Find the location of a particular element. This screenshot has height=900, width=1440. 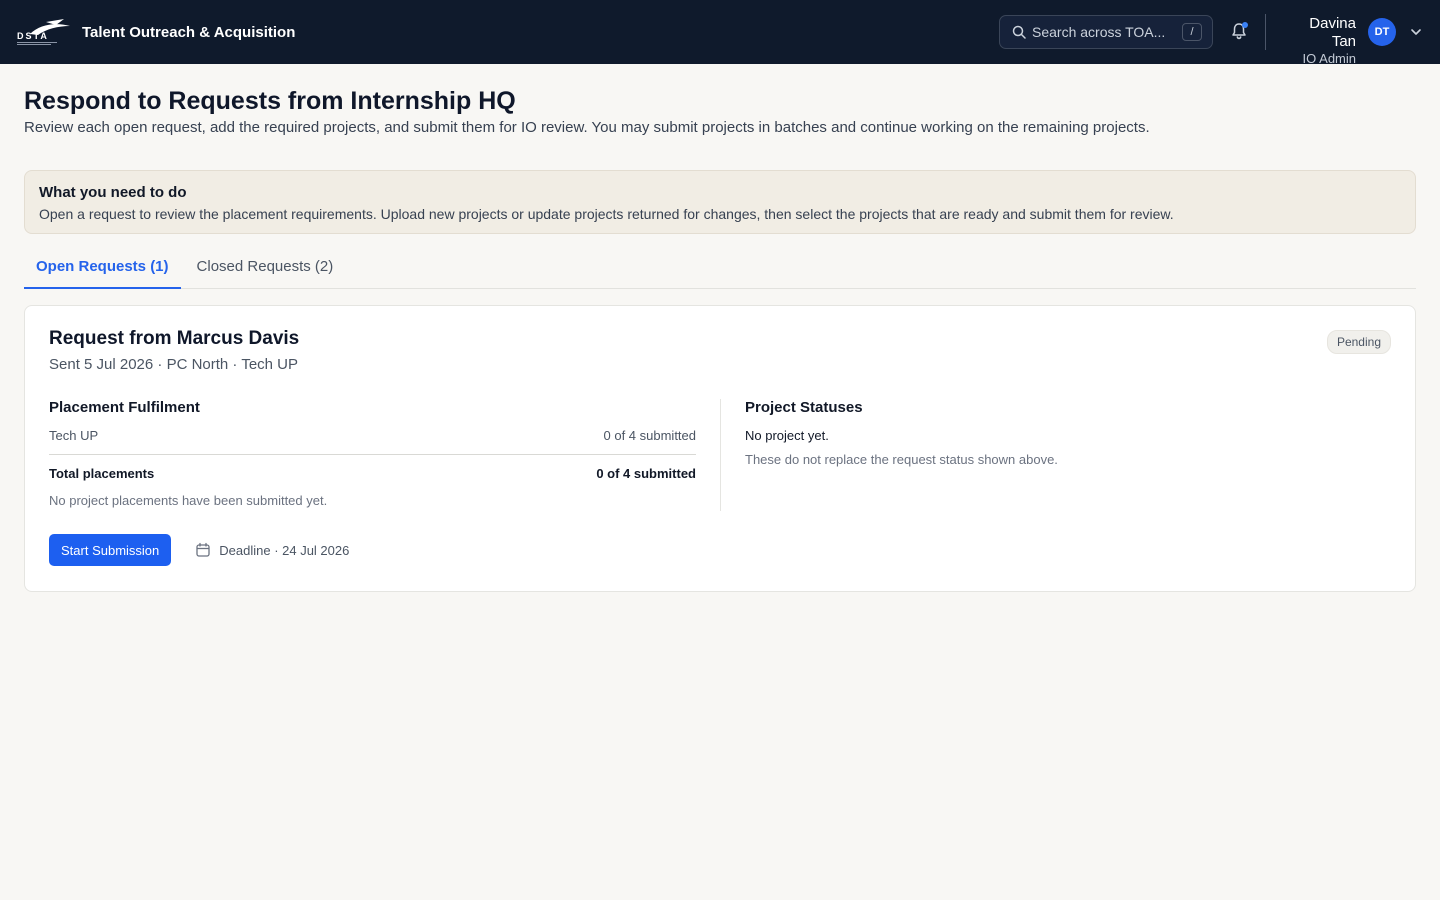

logo-text: DSTA is located at coordinates (33, 36).